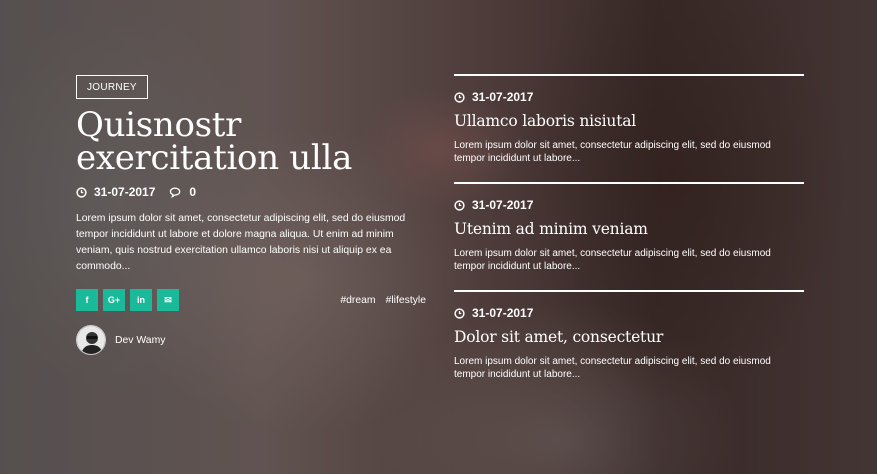 This screenshot has width=877, height=474. What do you see at coordinates (406, 300) in the screenshot?
I see `tag-link: #lifestyle` at bounding box center [406, 300].